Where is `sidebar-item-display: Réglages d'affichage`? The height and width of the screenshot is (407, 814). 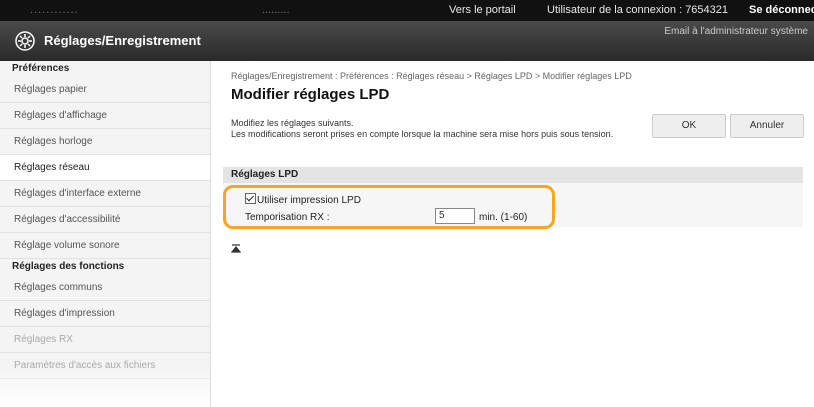 sidebar-item-display: Réglages d'affichage is located at coordinates (105, 116).